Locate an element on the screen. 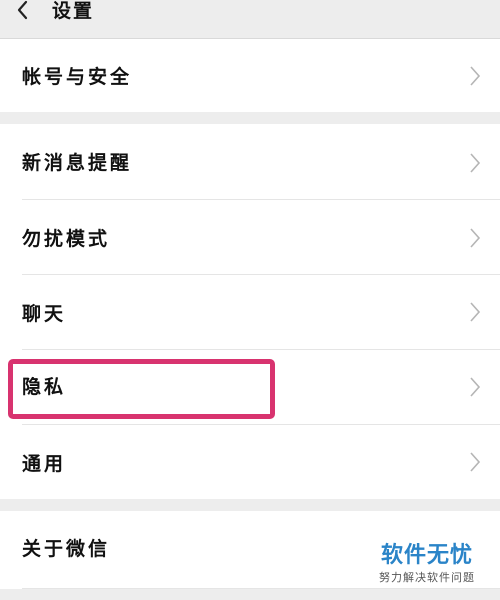 The height and width of the screenshot is (600, 500). settings-item-general: 通用 is located at coordinates (250, 461).